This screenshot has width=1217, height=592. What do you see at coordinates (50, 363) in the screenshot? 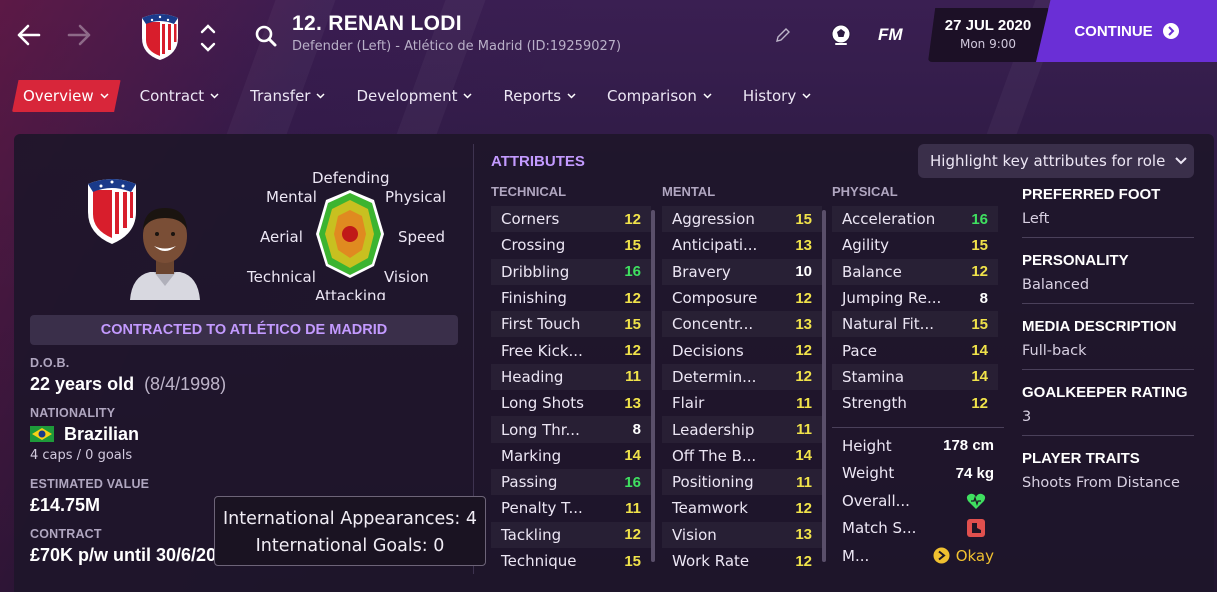
I see `dob-label: D.O.B.` at bounding box center [50, 363].